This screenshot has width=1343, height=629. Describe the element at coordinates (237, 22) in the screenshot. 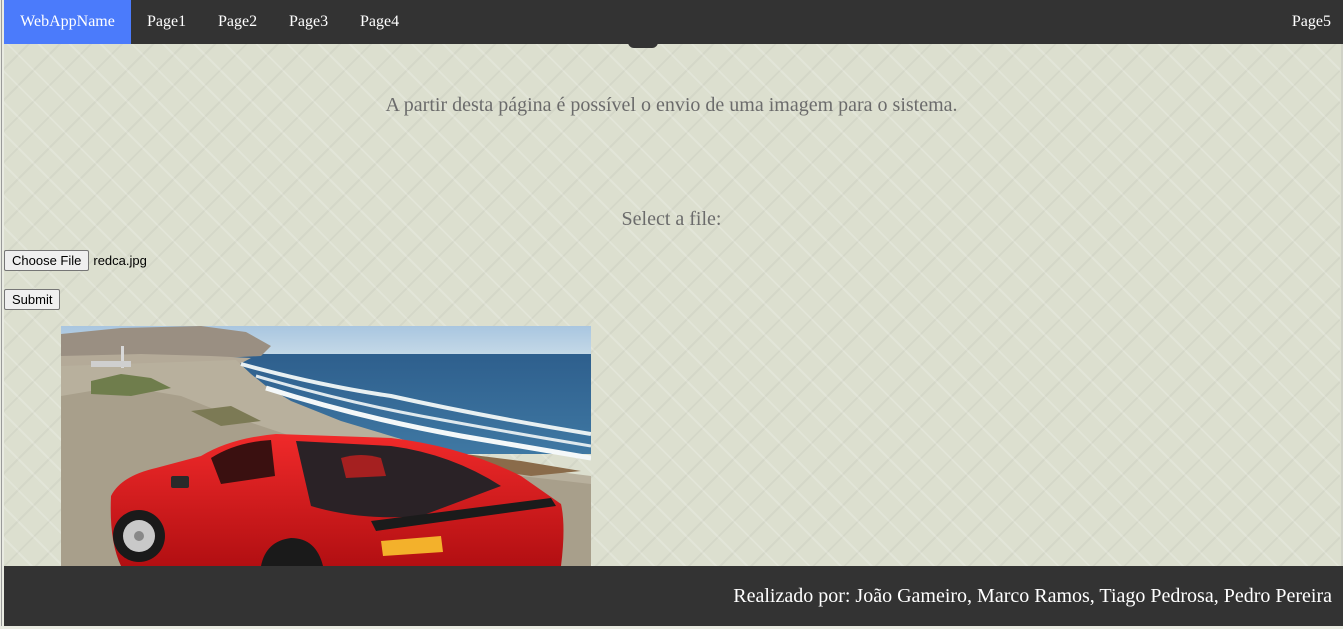

I see `nav-link-page2: Page2` at that location.